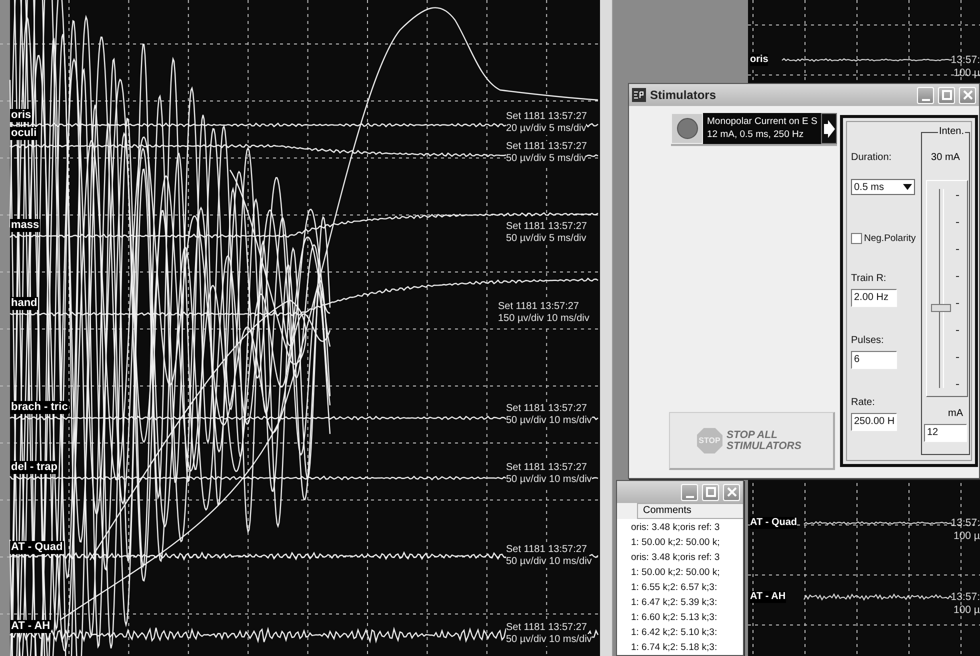  What do you see at coordinates (544, 319) in the screenshot?
I see `trace-scale: 150 µv/div 10 ms/div` at bounding box center [544, 319].